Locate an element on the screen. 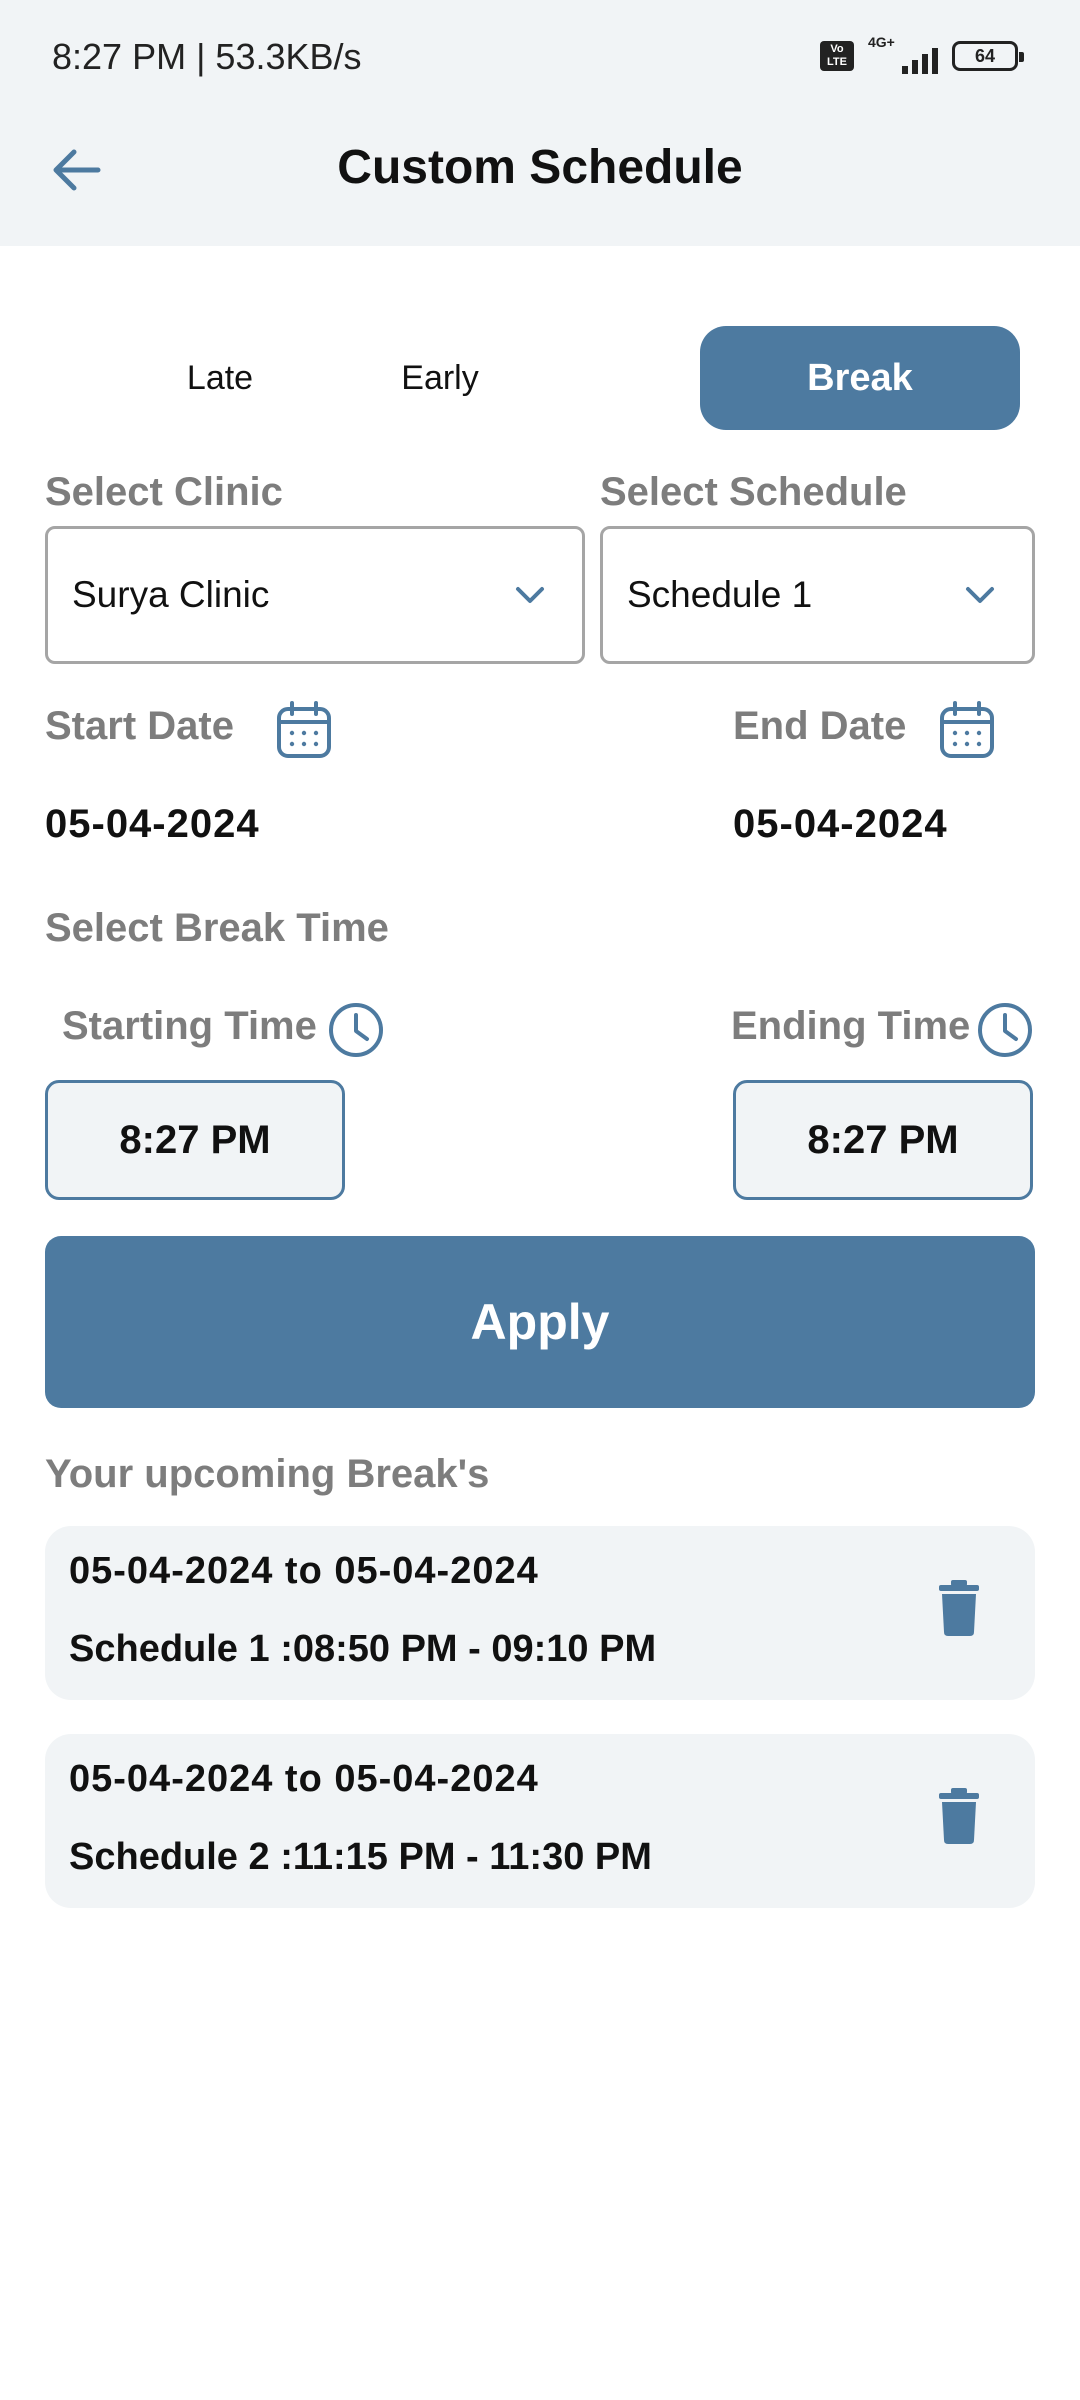 The height and width of the screenshot is (2400, 1080). status-icons: Vo LTE 4G+ 64 is located at coordinates (922, 54).